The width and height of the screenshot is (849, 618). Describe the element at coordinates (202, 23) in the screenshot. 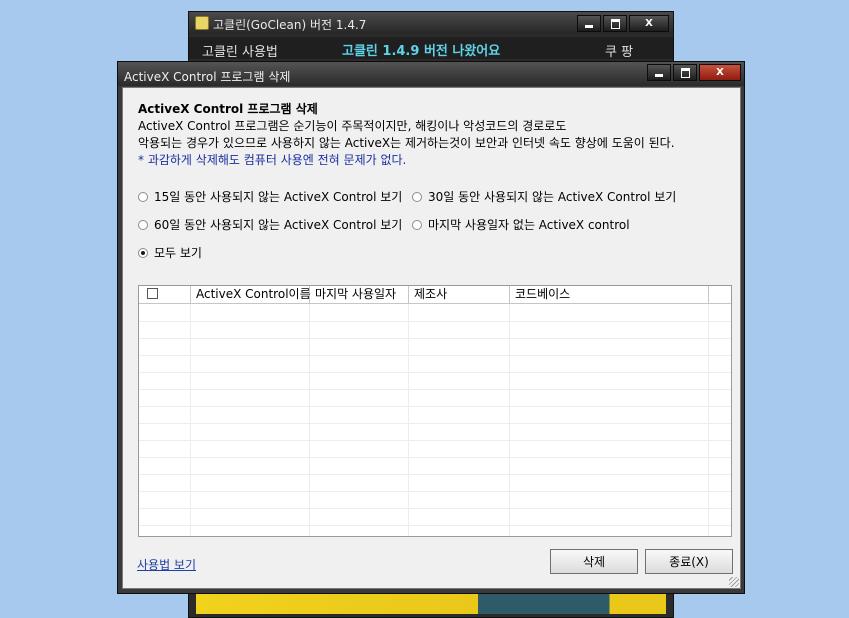

I see `app-icon` at that location.